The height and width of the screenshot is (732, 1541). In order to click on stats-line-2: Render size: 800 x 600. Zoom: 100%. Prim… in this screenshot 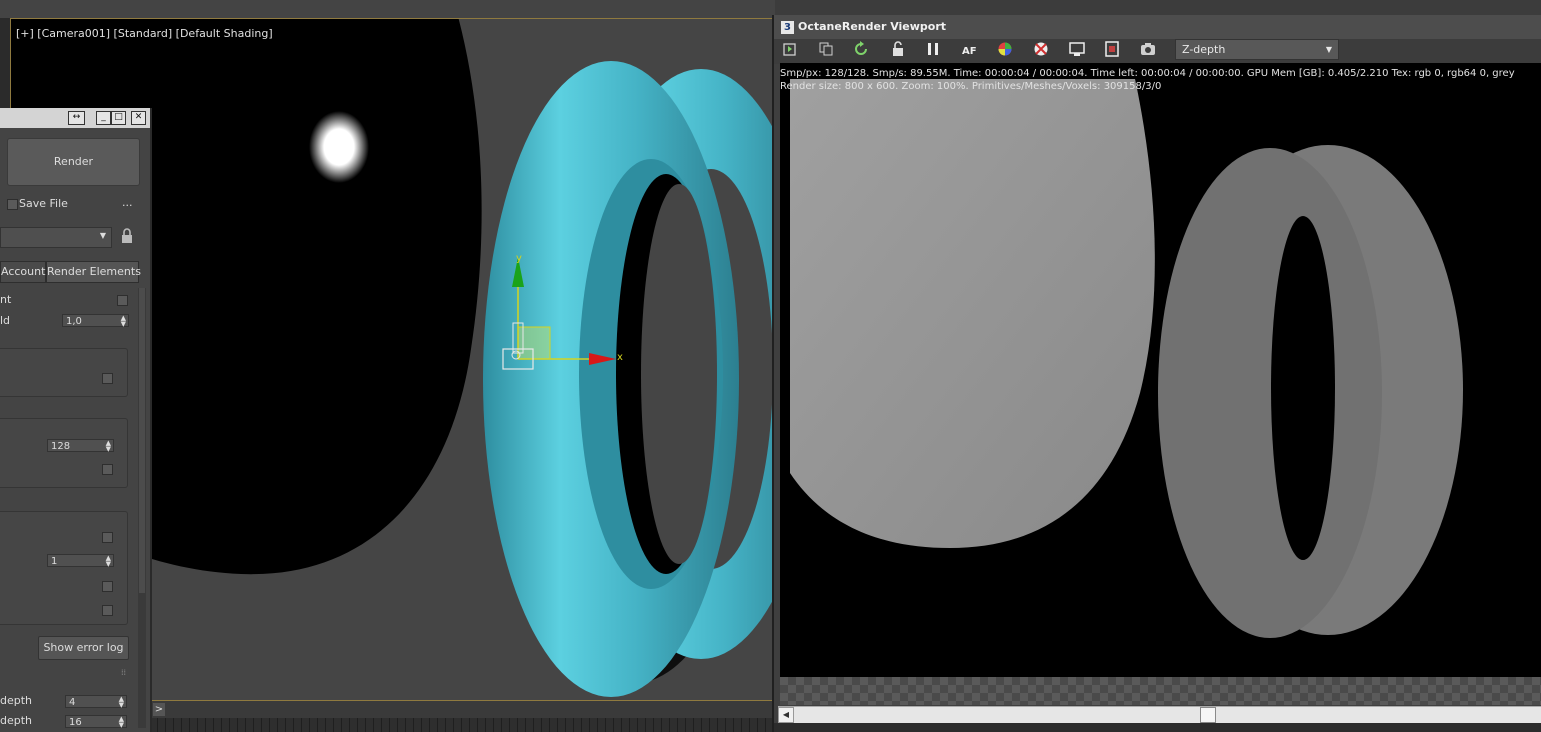, I will do `click(971, 86)`.